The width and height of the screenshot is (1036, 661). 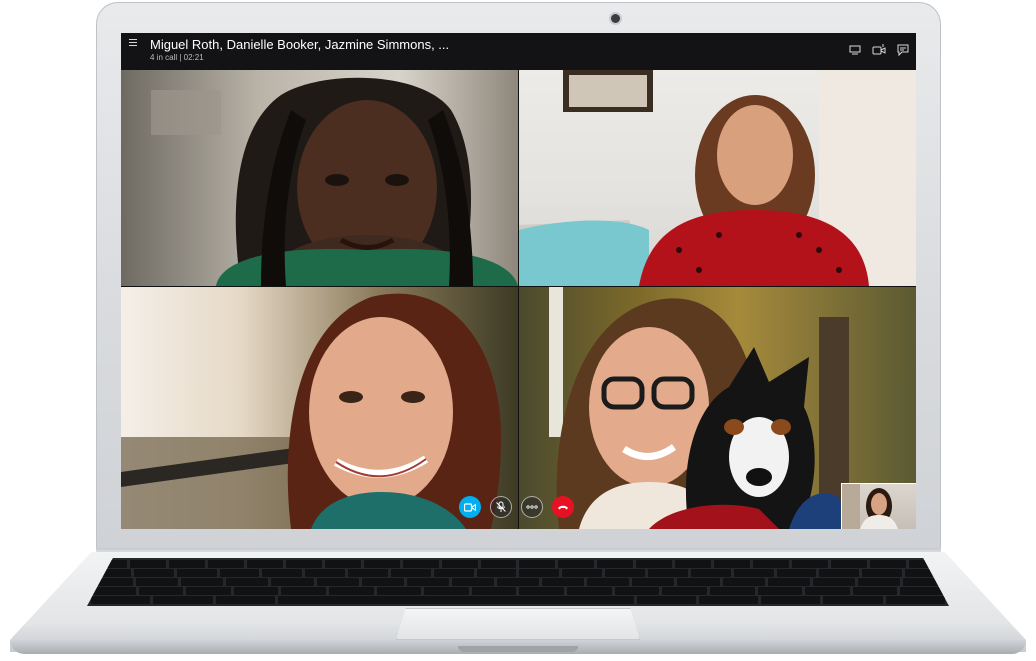 I want to click on more-options-icon, so click(x=532, y=507).